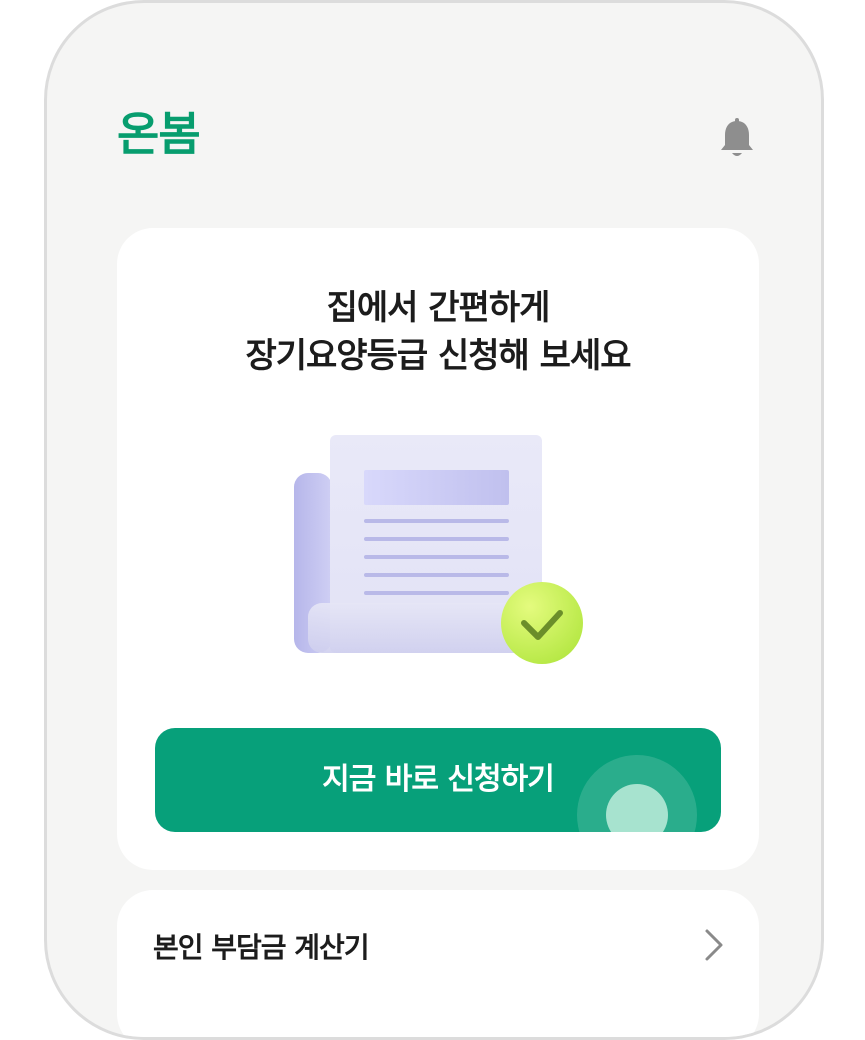  I want to click on headline-line-2: 장기요양등급 신청해 보세요, so click(438, 356).